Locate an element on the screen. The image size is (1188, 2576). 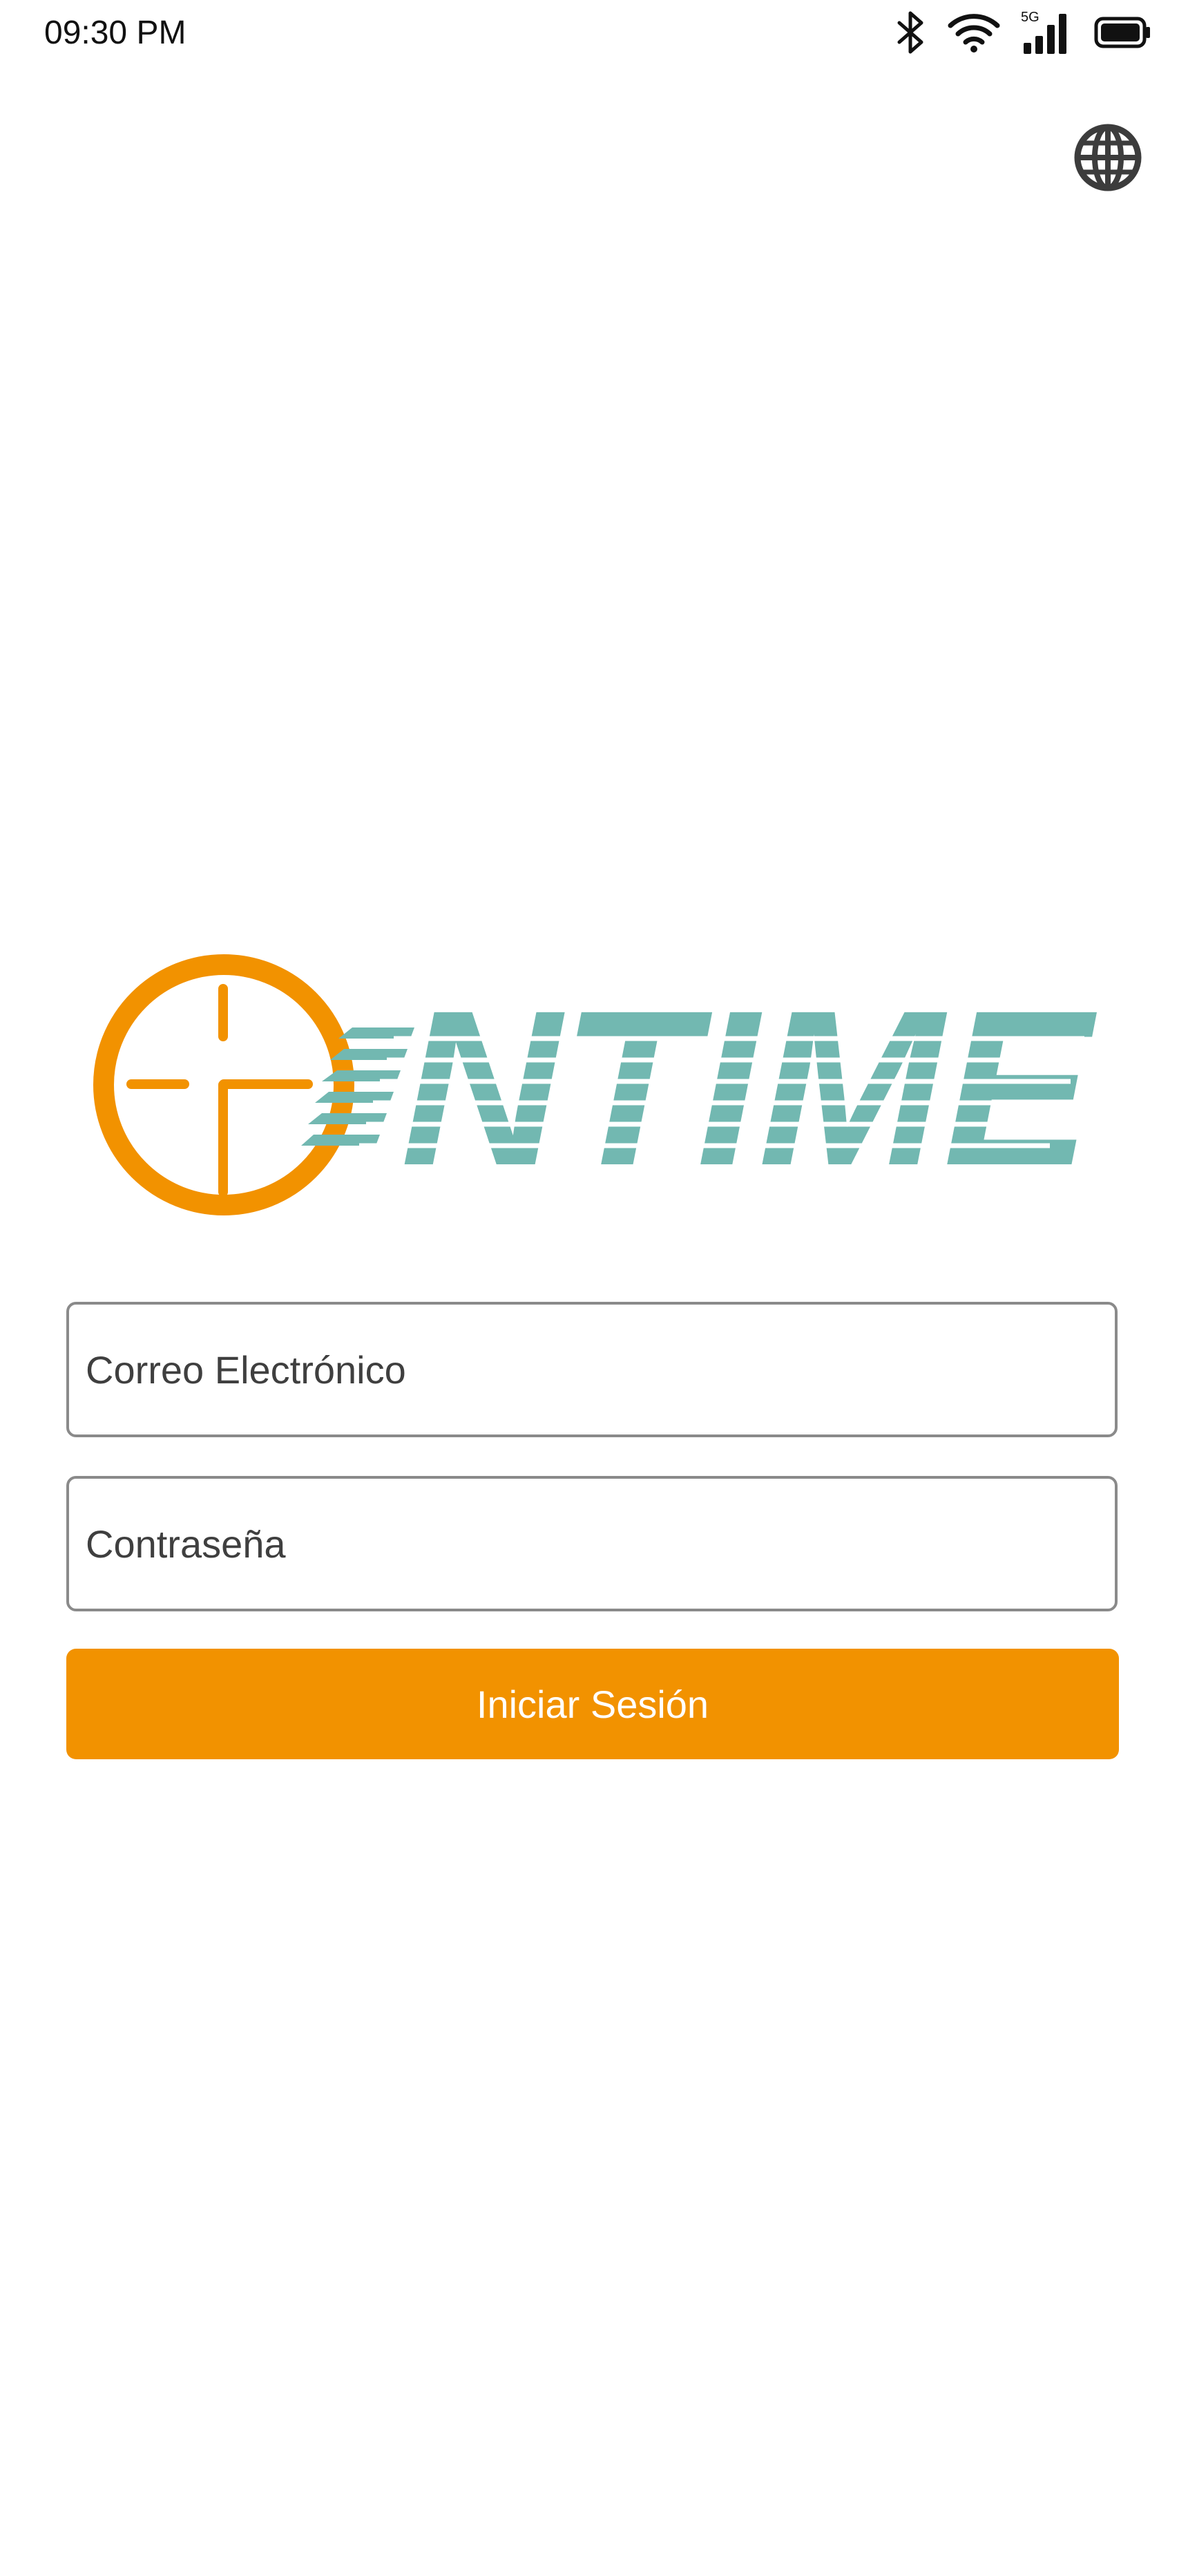
svg-text: NTIME is located at coordinates (749, 1087).